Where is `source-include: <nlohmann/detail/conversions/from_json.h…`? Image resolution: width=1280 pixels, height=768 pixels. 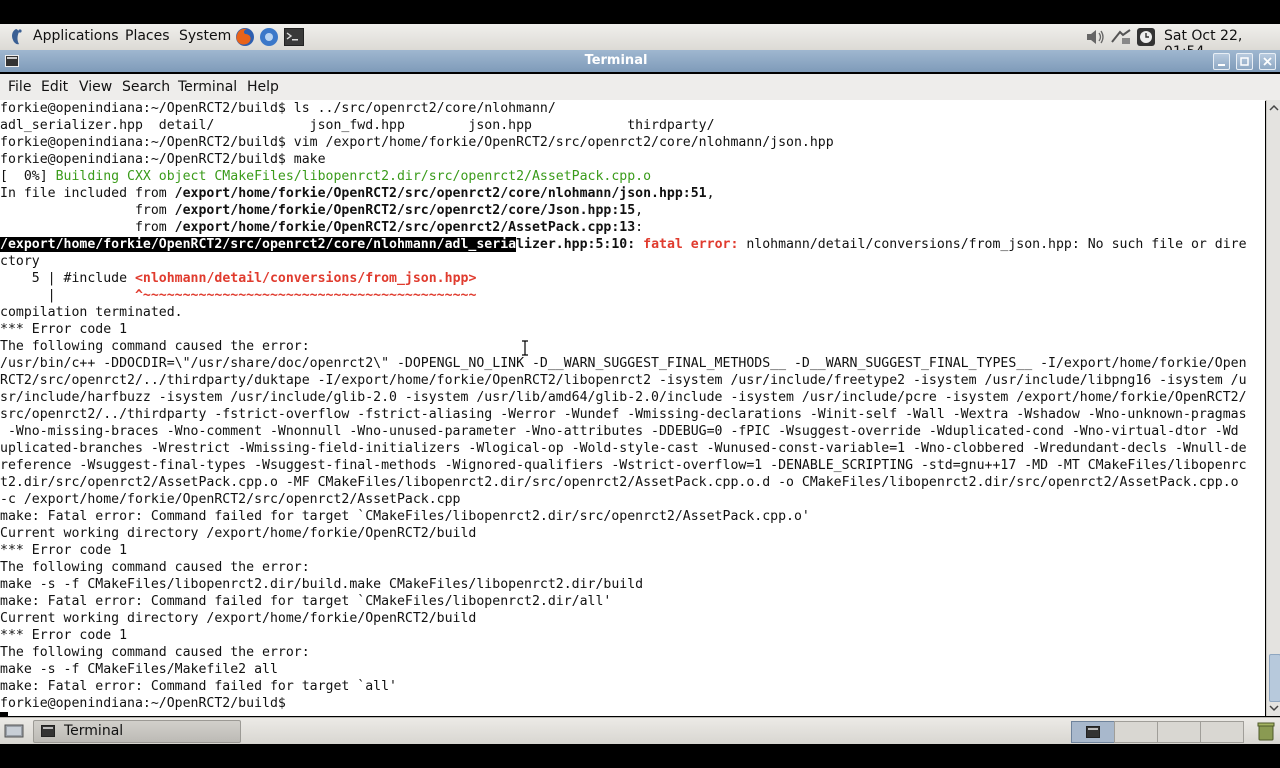 source-include: <nlohmann/detail/conversions/from_json.h… is located at coordinates (305, 278).